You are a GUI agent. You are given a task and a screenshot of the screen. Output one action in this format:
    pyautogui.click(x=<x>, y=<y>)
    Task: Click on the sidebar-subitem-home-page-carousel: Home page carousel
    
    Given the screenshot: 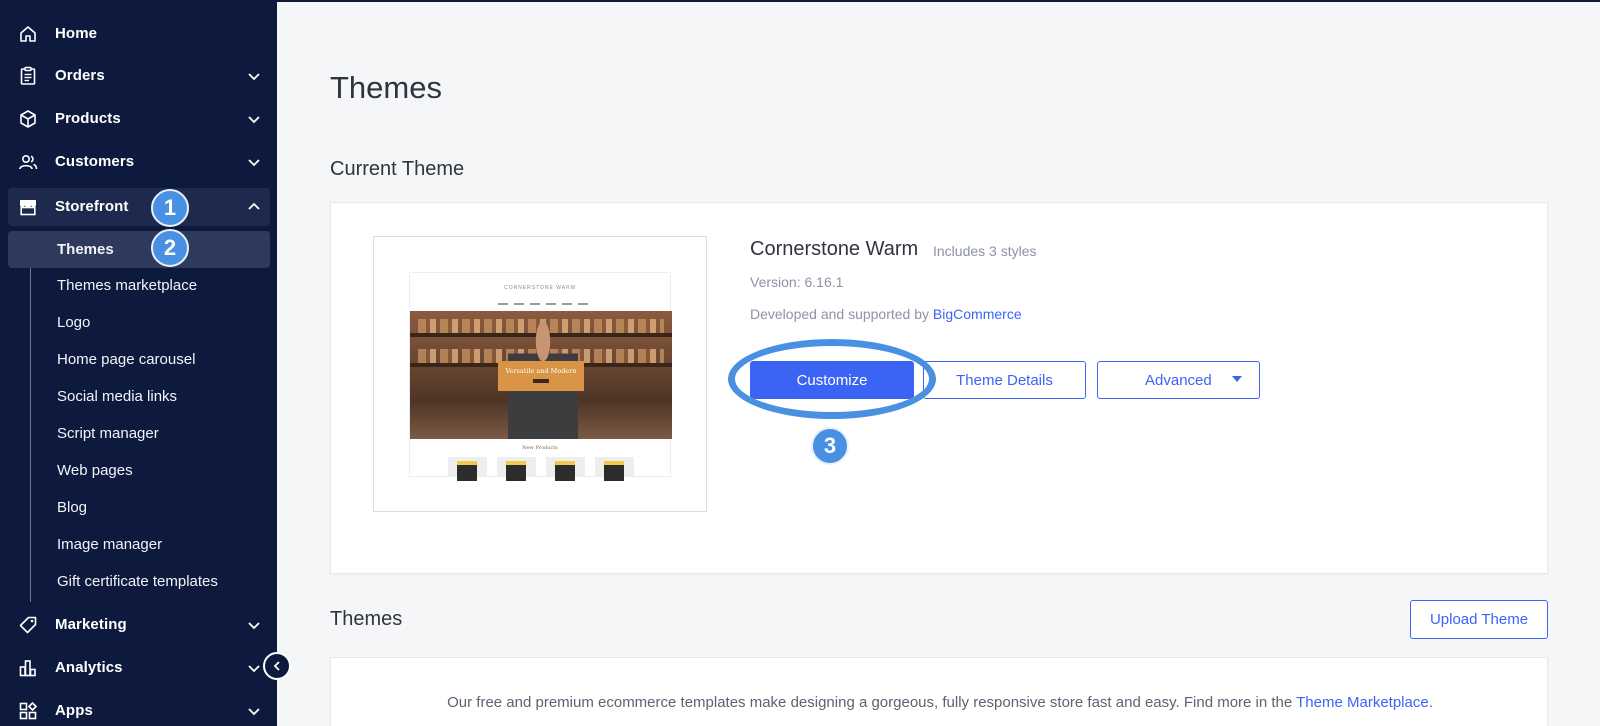 What is the action you would take?
    pyautogui.click(x=126, y=360)
    